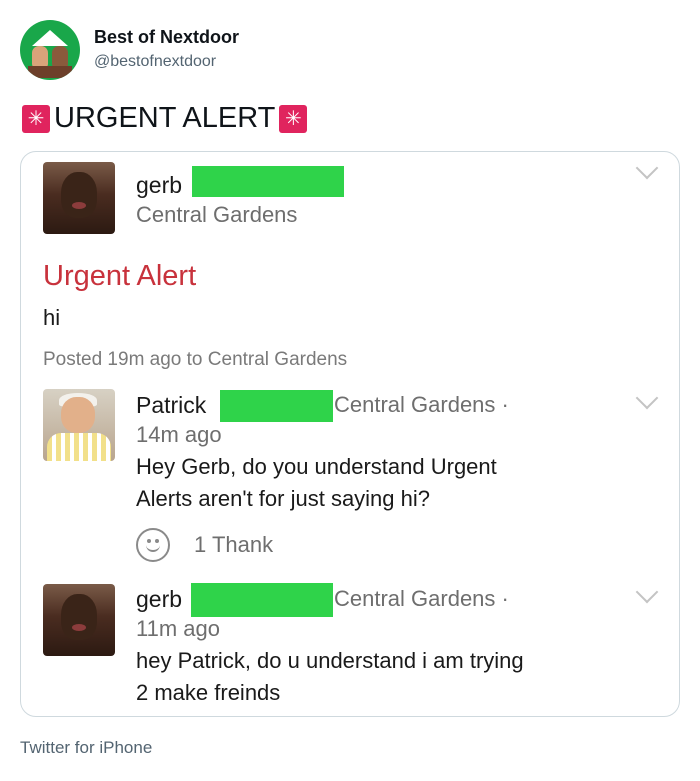 This screenshot has width=700, height=781. Describe the element at coordinates (217, 214) in the screenshot. I see `post-location: Central Gardens` at that location.